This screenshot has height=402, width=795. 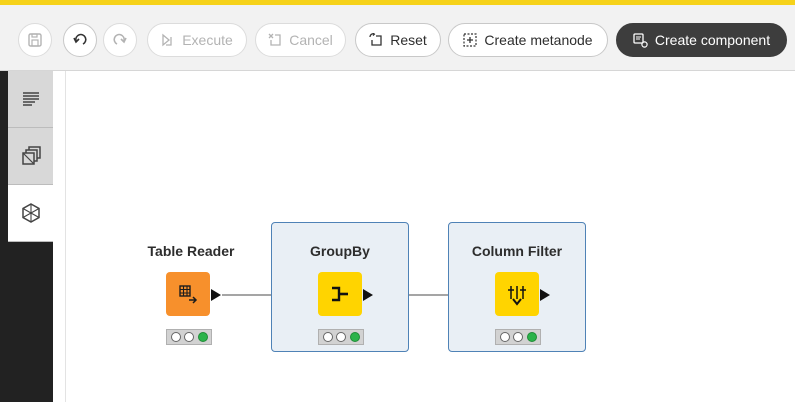 I want to click on workflow-monitor-icon, so click(x=30, y=213).